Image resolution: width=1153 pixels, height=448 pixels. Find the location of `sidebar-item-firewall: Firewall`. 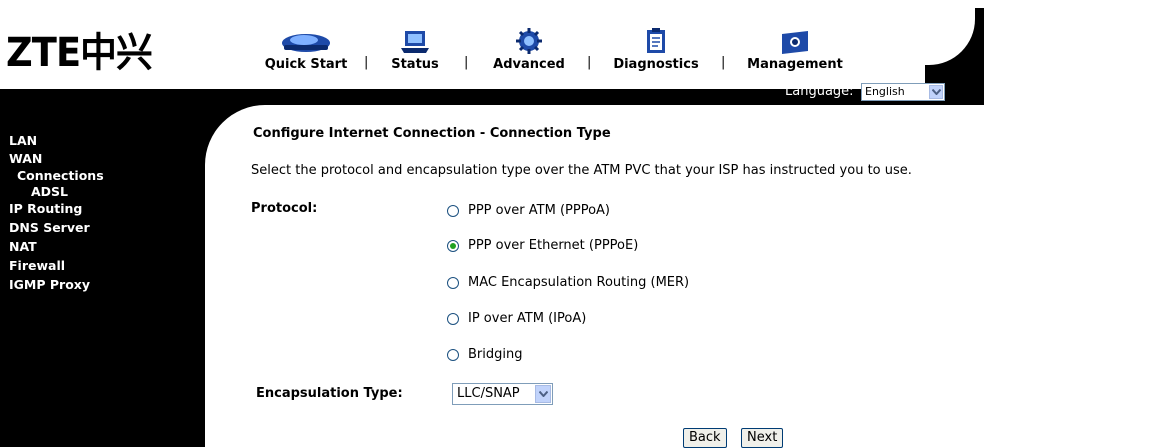

sidebar-item-firewall: Firewall is located at coordinates (56, 265).